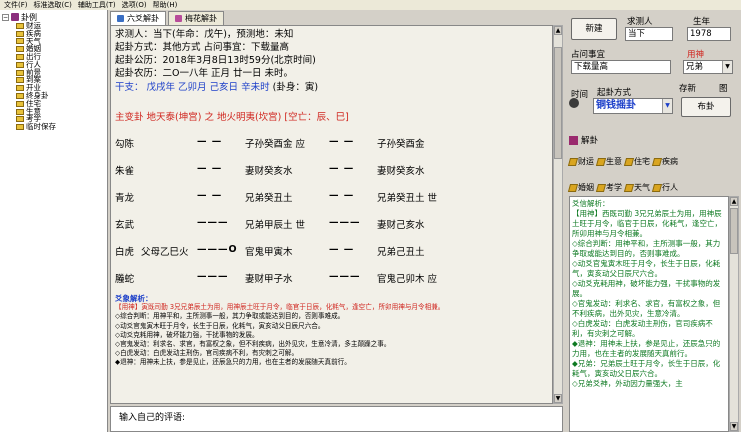 Image resolution: width=741 pixels, height=432 pixels. I want to click on menu-file: 文件(F), so click(16, 5).